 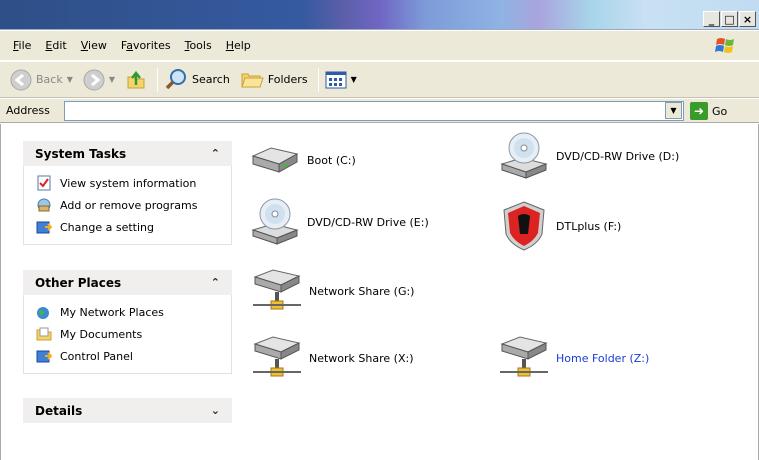 I want to click on back-label: Back, so click(x=49, y=79).